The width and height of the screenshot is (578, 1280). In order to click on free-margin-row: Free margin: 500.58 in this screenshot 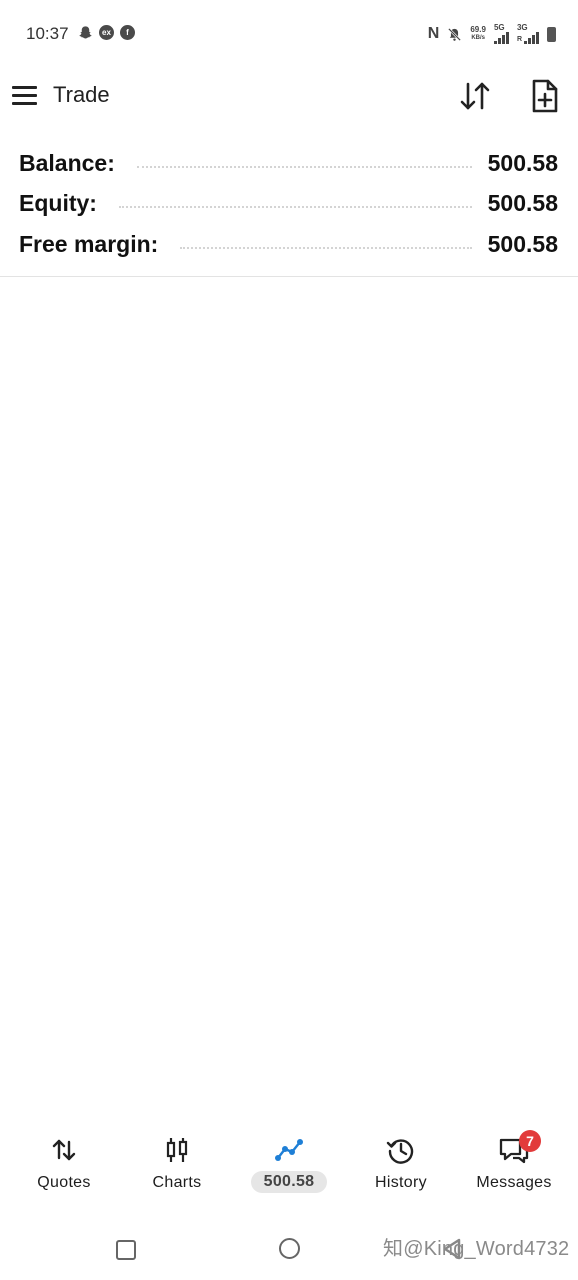, I will do `click(288, 244)`.